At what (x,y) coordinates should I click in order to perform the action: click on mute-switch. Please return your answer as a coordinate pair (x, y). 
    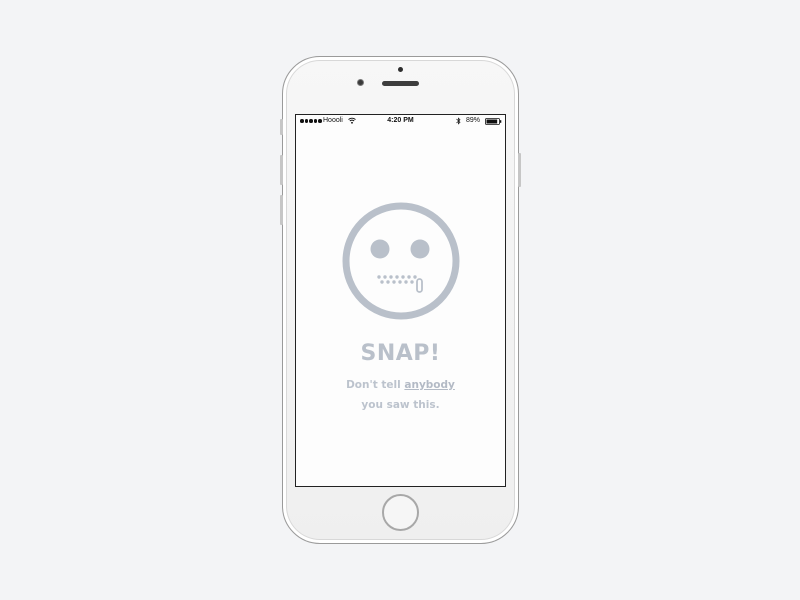
    Looking at the image, I should click on (281, 127).